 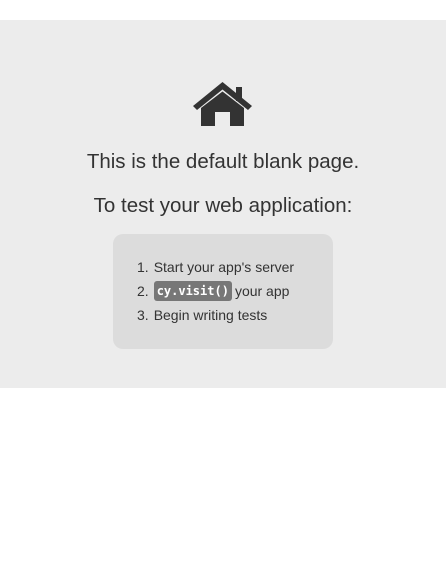 I want to click on step-number: 1., so click(x=143, y=267).